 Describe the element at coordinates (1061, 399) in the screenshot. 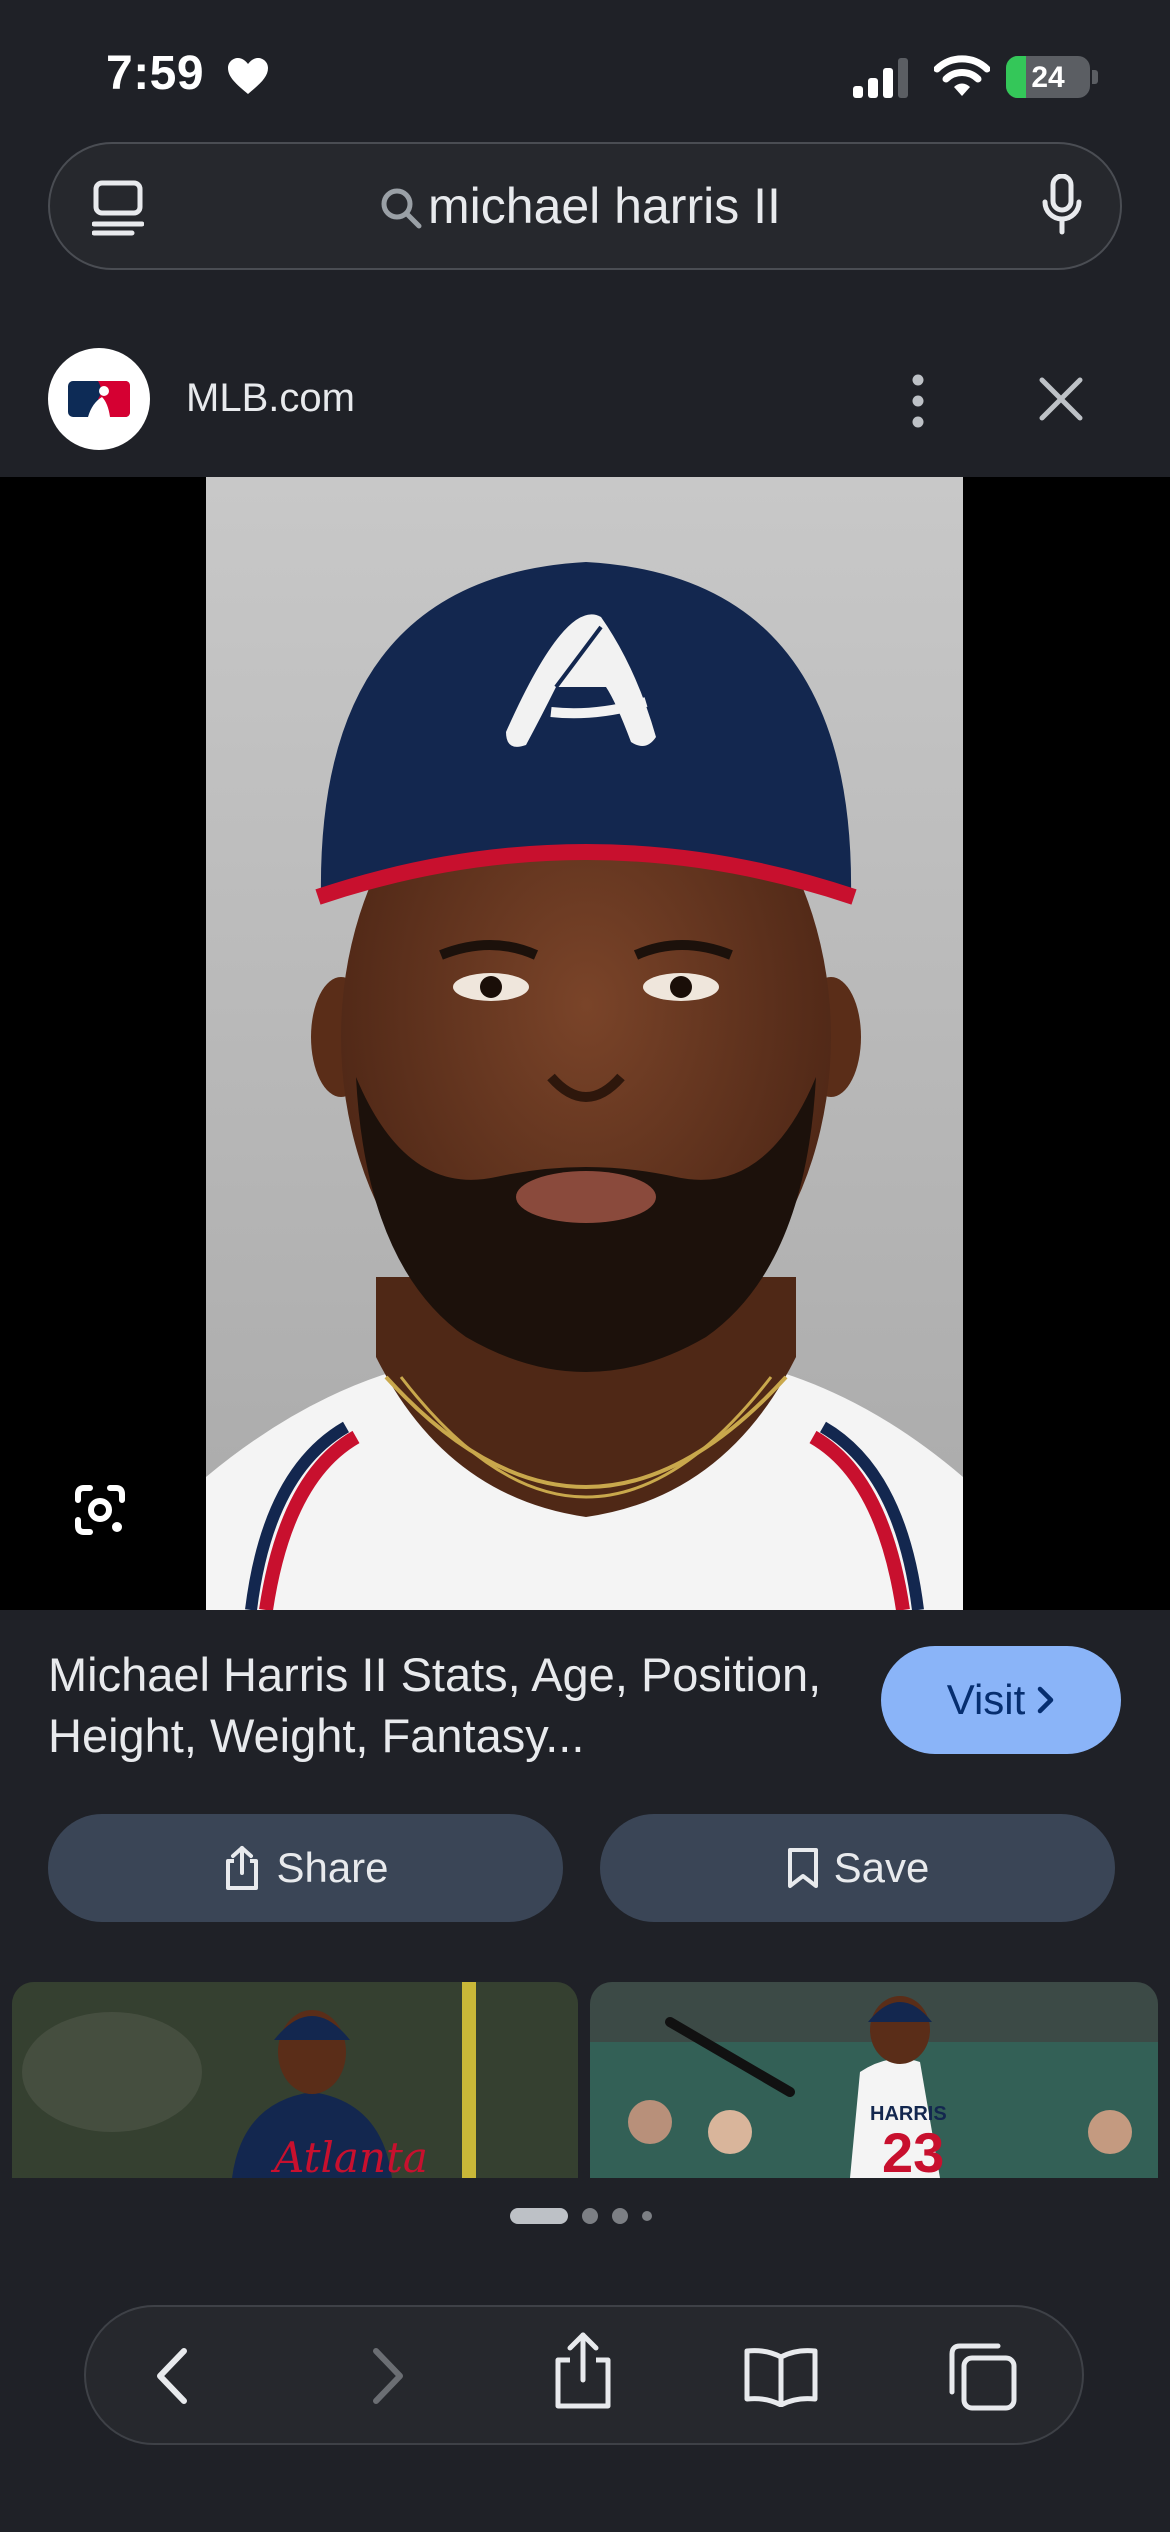

I see `close-icon` at that location.